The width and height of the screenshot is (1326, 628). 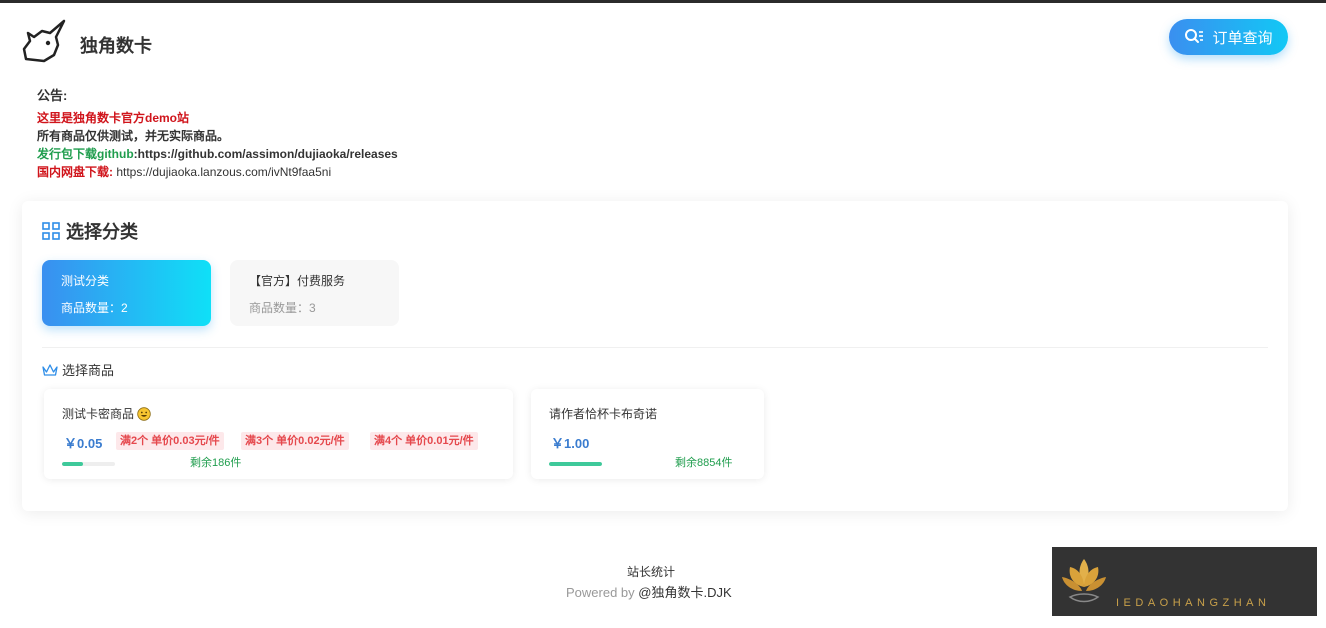 What do you see at coordinates (651, 571) in the screenshot?
I see `site-statistics-link: 站长统计` at bounding box center [651, 571].